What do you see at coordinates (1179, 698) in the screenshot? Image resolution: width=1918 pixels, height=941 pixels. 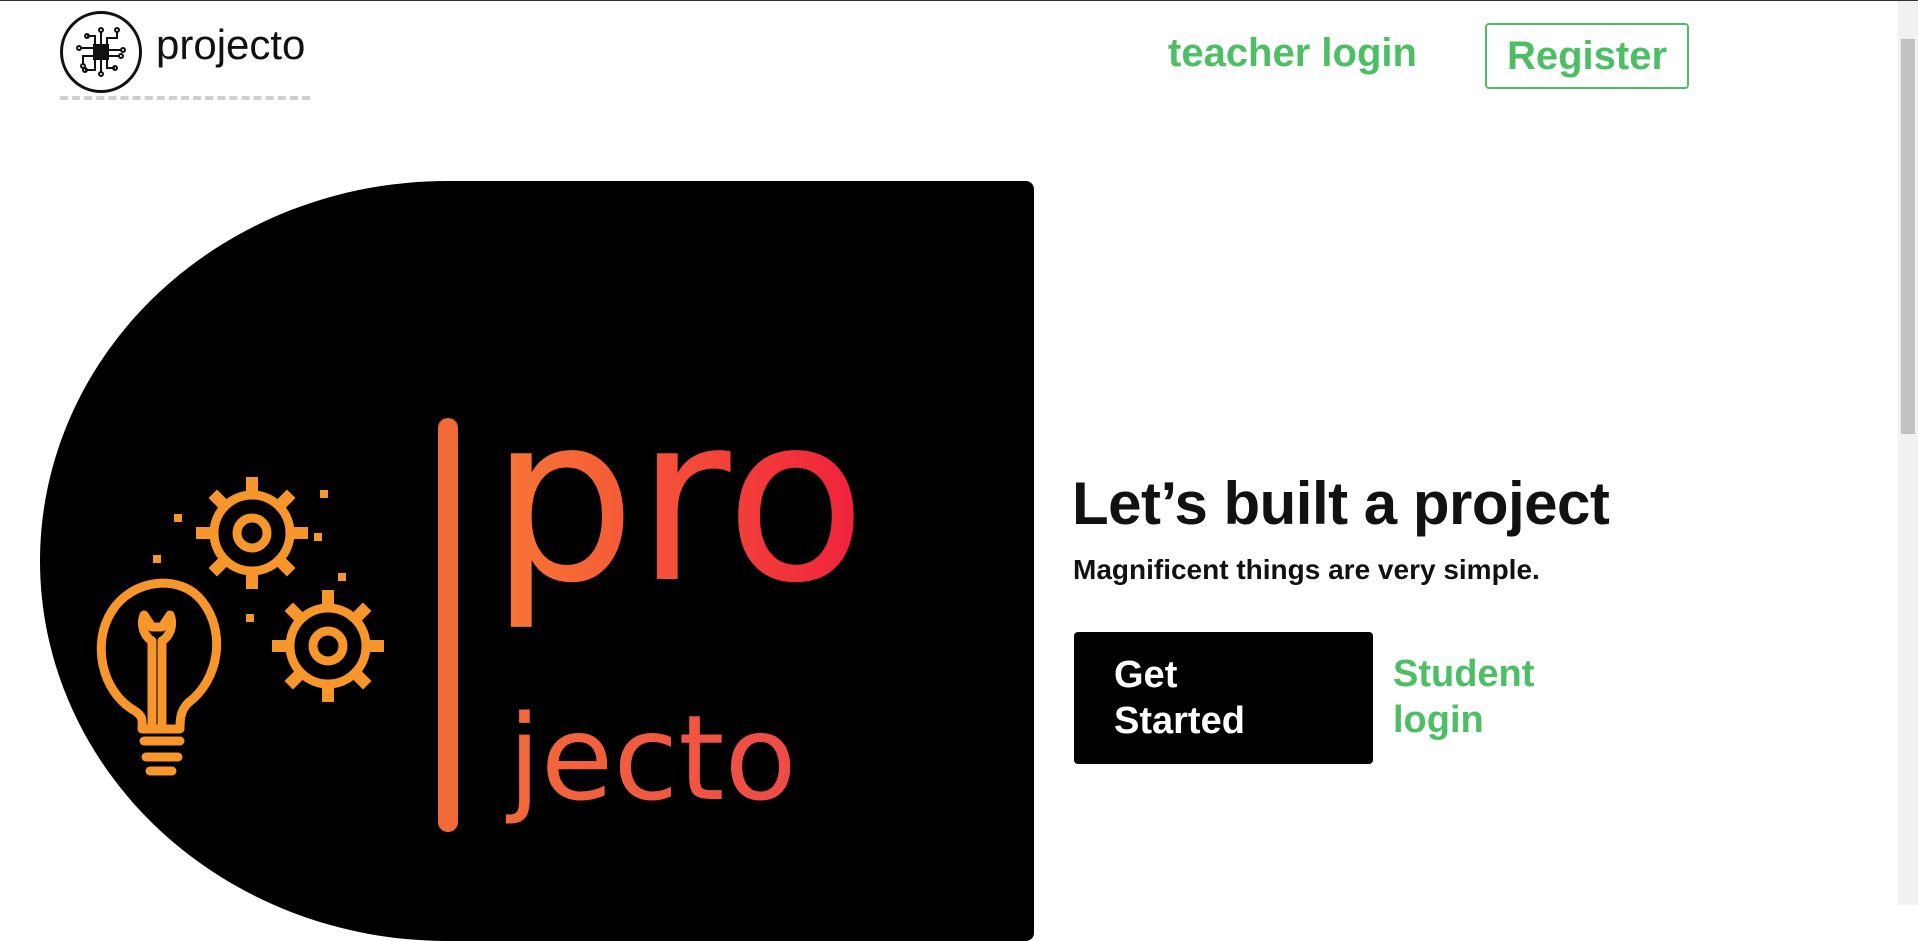 I see `get-started-label: Get Started` at bounding box center [1179, 698].